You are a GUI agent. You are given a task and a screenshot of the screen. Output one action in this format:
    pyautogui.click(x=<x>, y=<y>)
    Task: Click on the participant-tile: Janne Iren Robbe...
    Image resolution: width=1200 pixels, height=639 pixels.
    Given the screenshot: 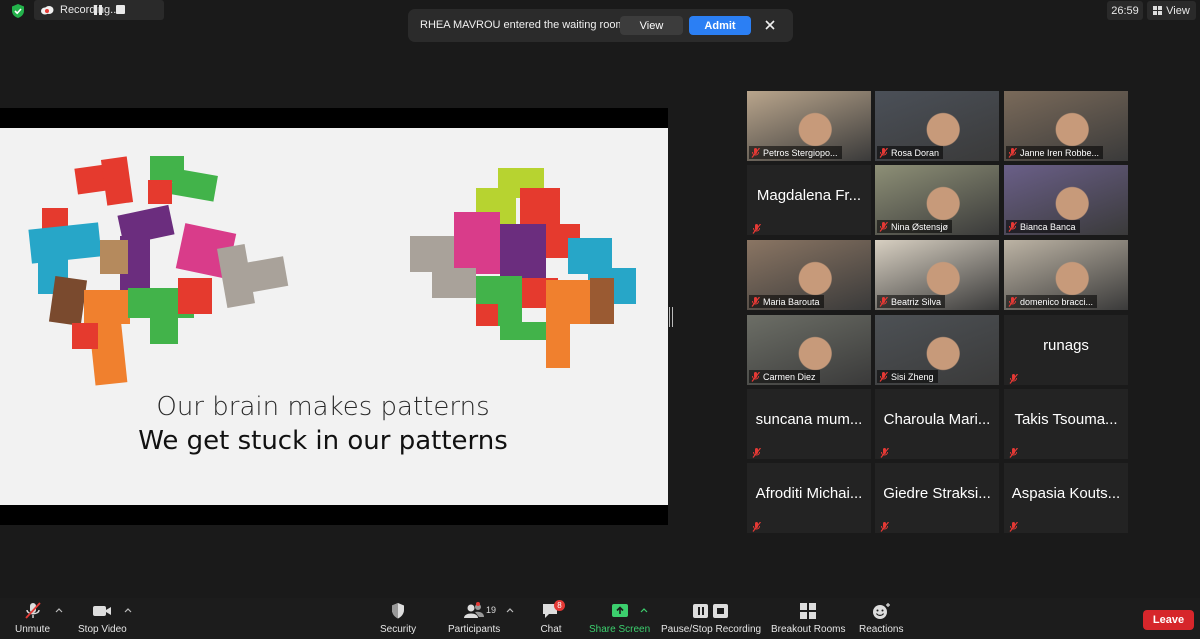 What is the action you would take?
    pyautogui.click(x=1066, y=126)
    